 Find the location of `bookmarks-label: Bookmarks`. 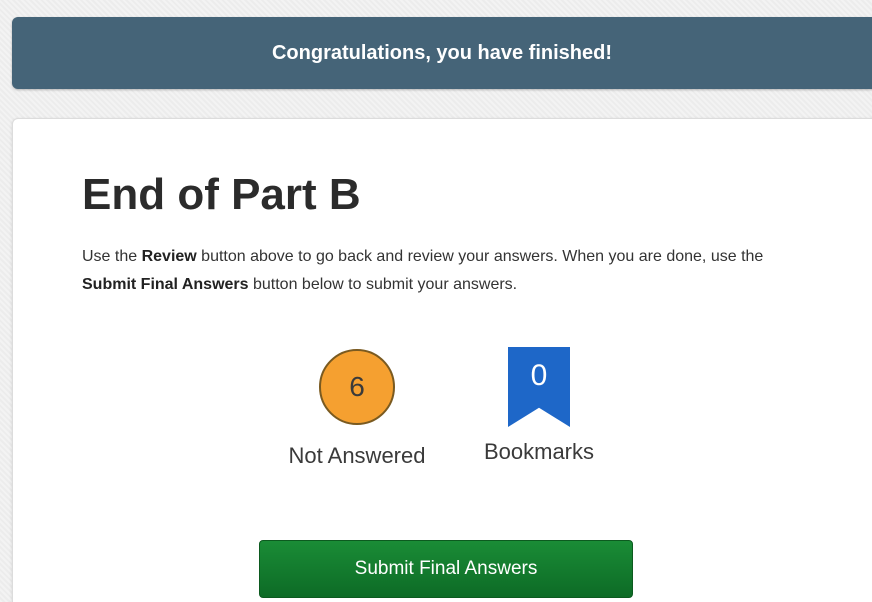

bookmarks-label: Bookmarks is located at coordinates (539, 451).